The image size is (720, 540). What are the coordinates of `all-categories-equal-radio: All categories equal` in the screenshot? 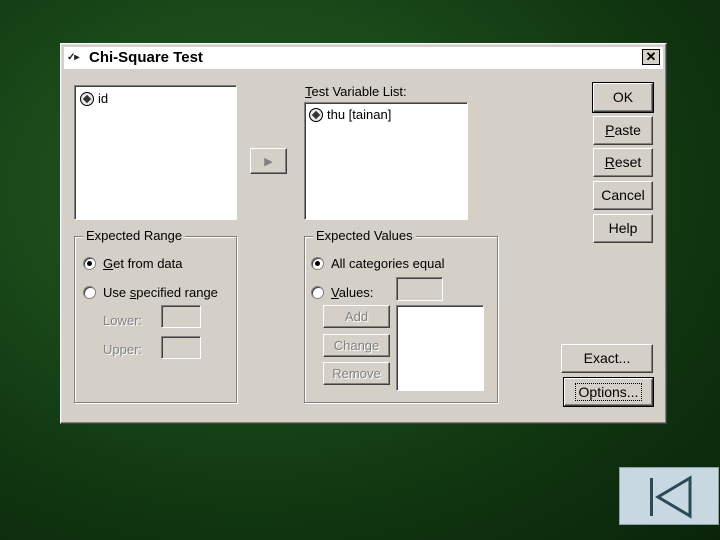 It's located at (377, 263).